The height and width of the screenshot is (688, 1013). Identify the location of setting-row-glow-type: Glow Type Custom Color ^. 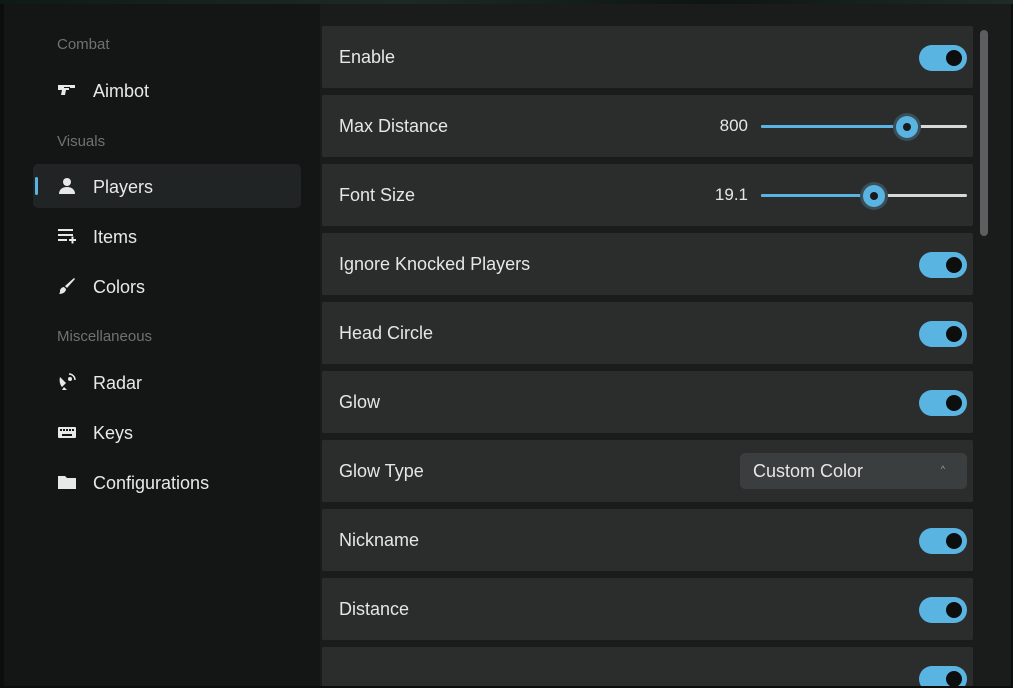
(647, 471).